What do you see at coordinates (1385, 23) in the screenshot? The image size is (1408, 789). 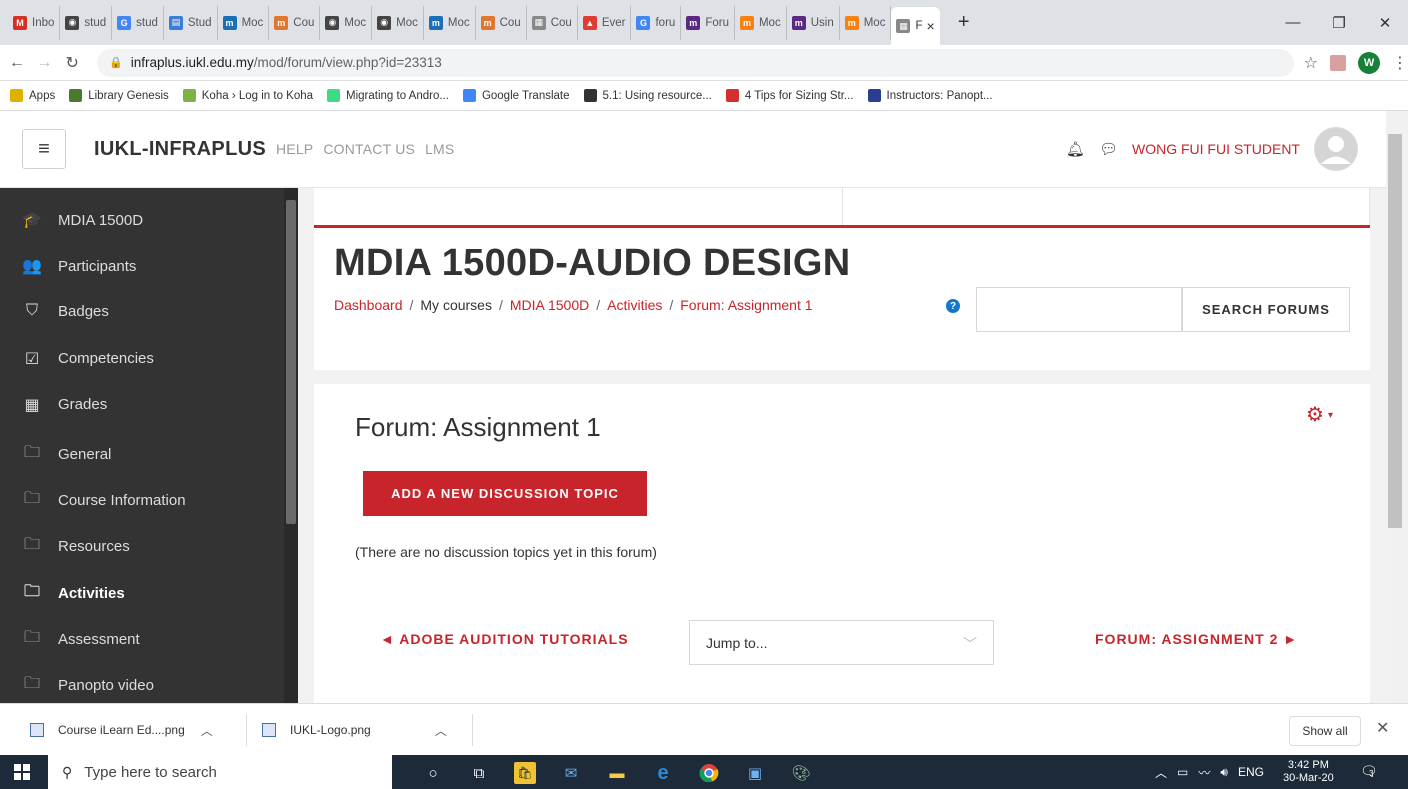 I see `close-window-icon: ✕` at bounding box center [1385, 23].